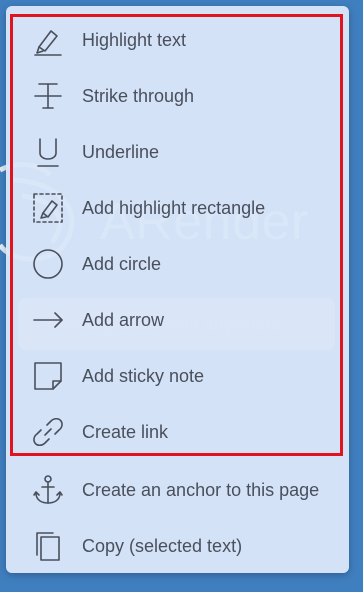  I want to click on menu-item-label: Add circle, so click(122, 263).